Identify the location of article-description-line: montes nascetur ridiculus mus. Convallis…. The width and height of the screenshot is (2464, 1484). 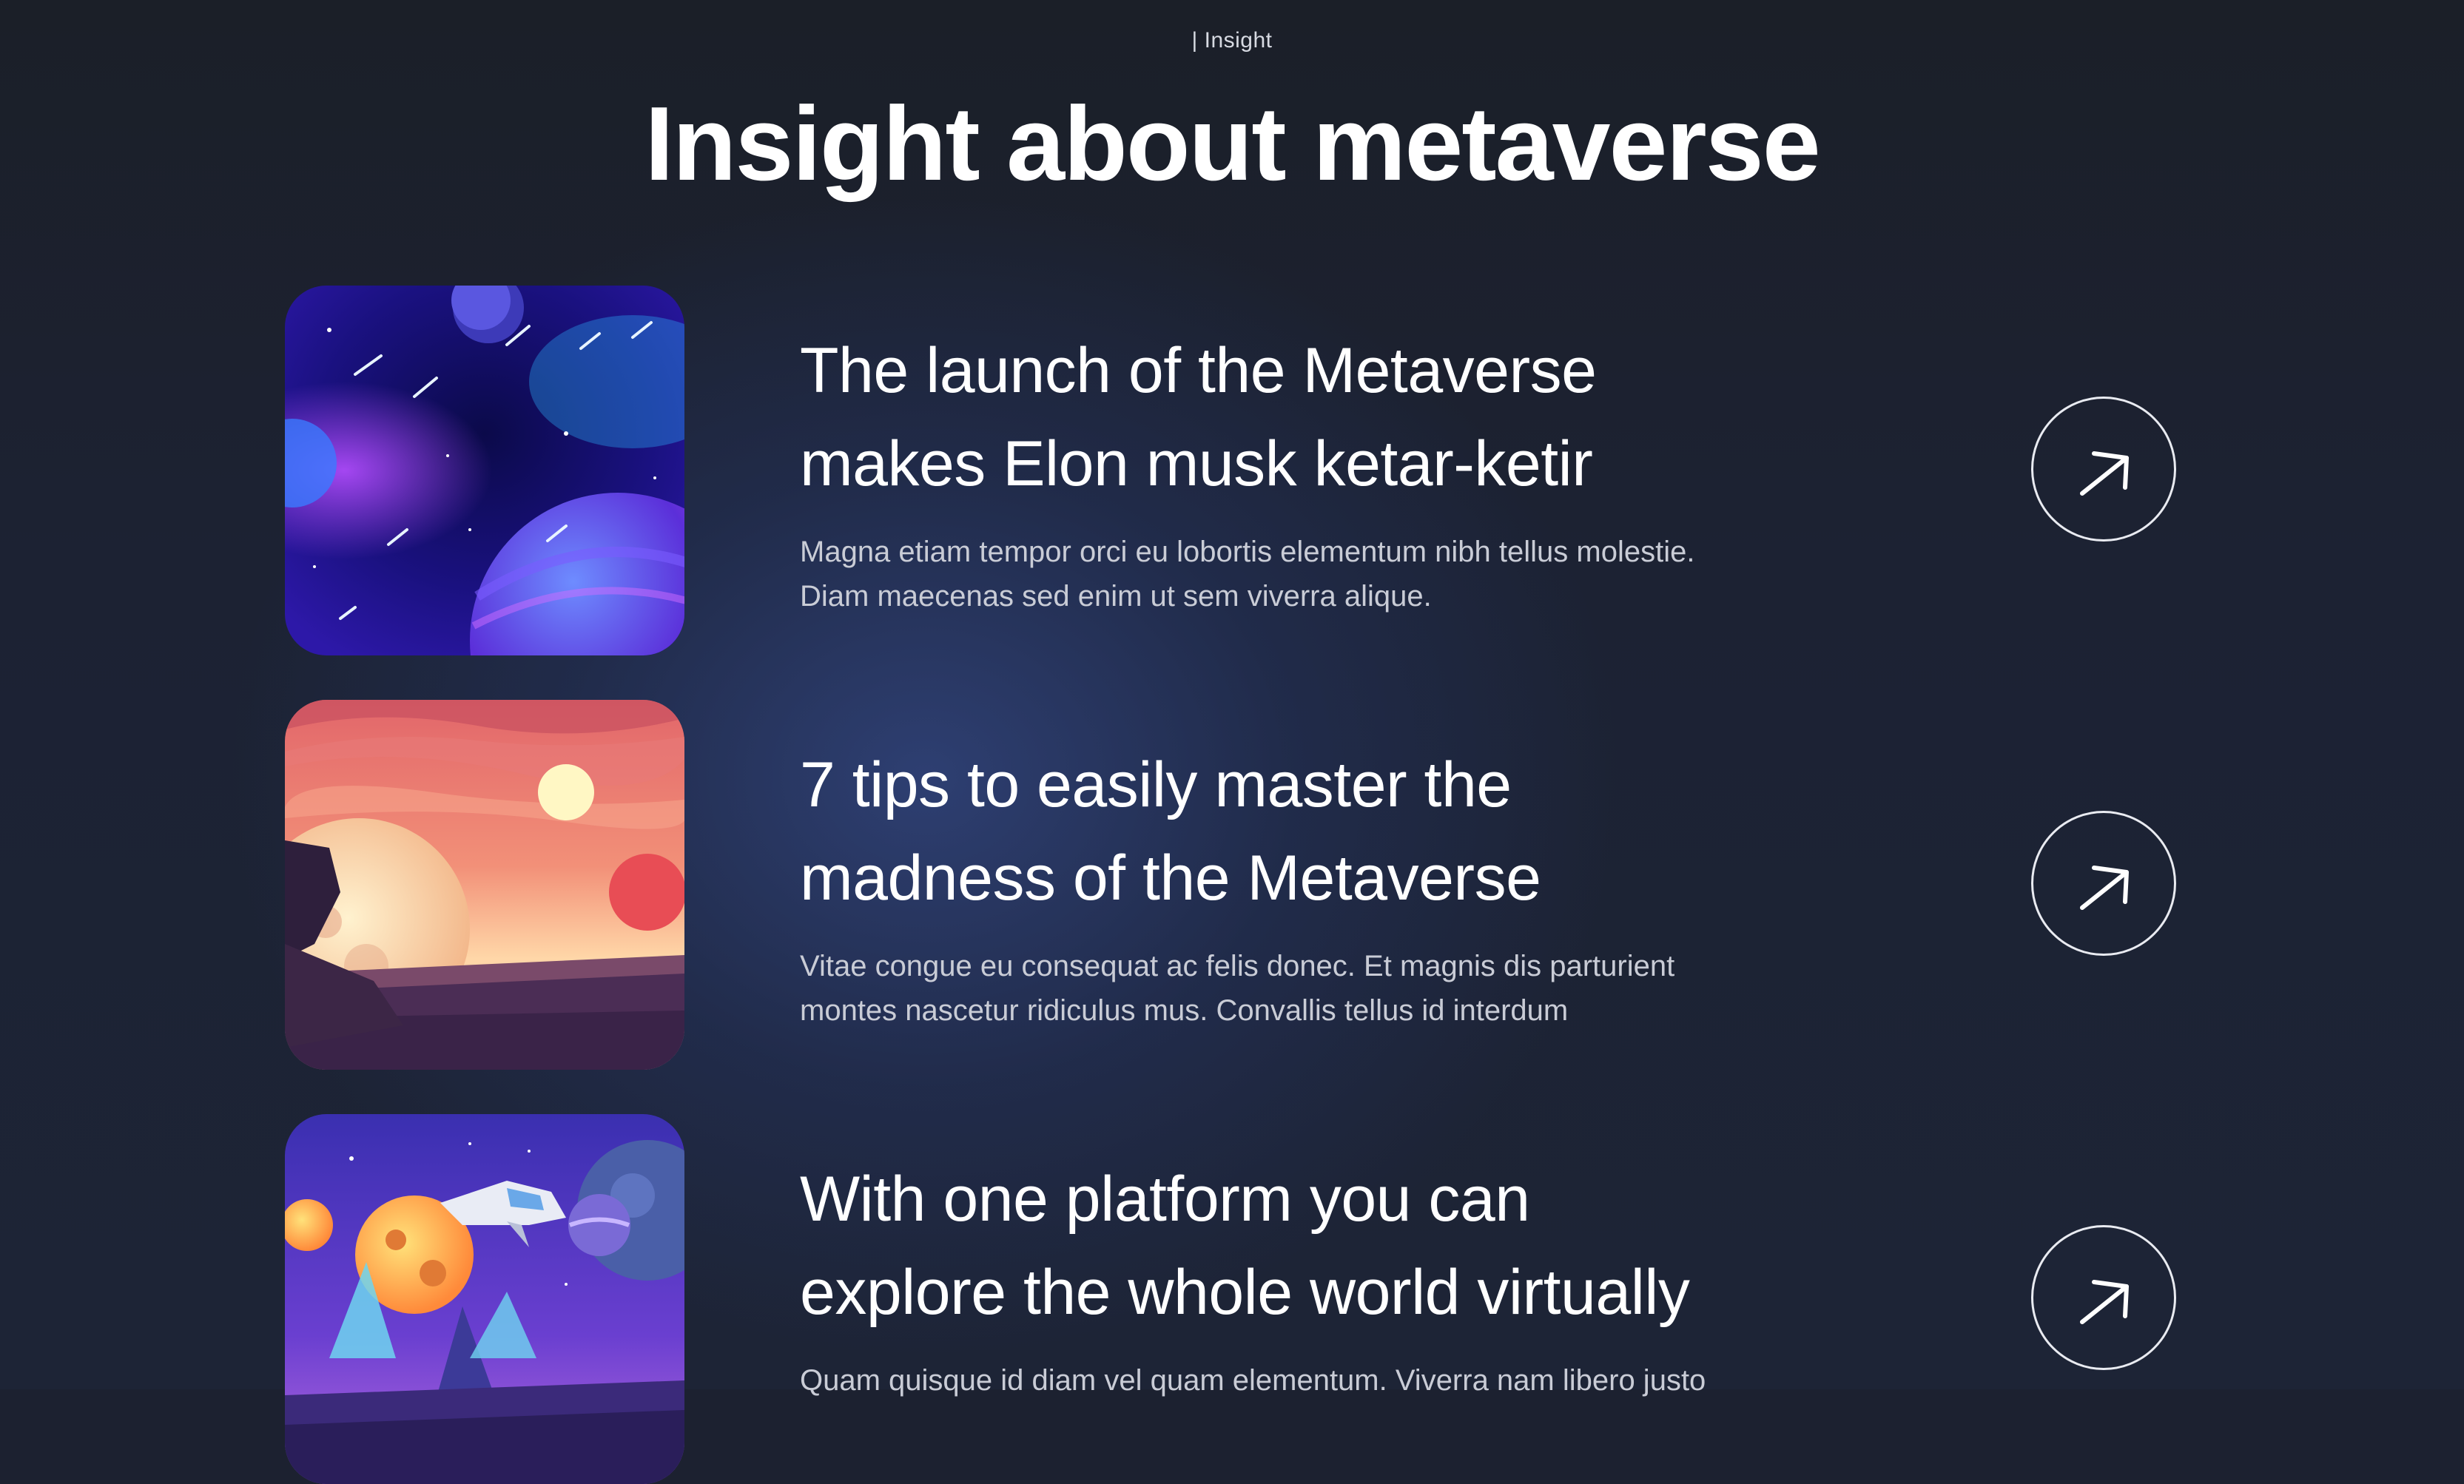
(1184, 1010).